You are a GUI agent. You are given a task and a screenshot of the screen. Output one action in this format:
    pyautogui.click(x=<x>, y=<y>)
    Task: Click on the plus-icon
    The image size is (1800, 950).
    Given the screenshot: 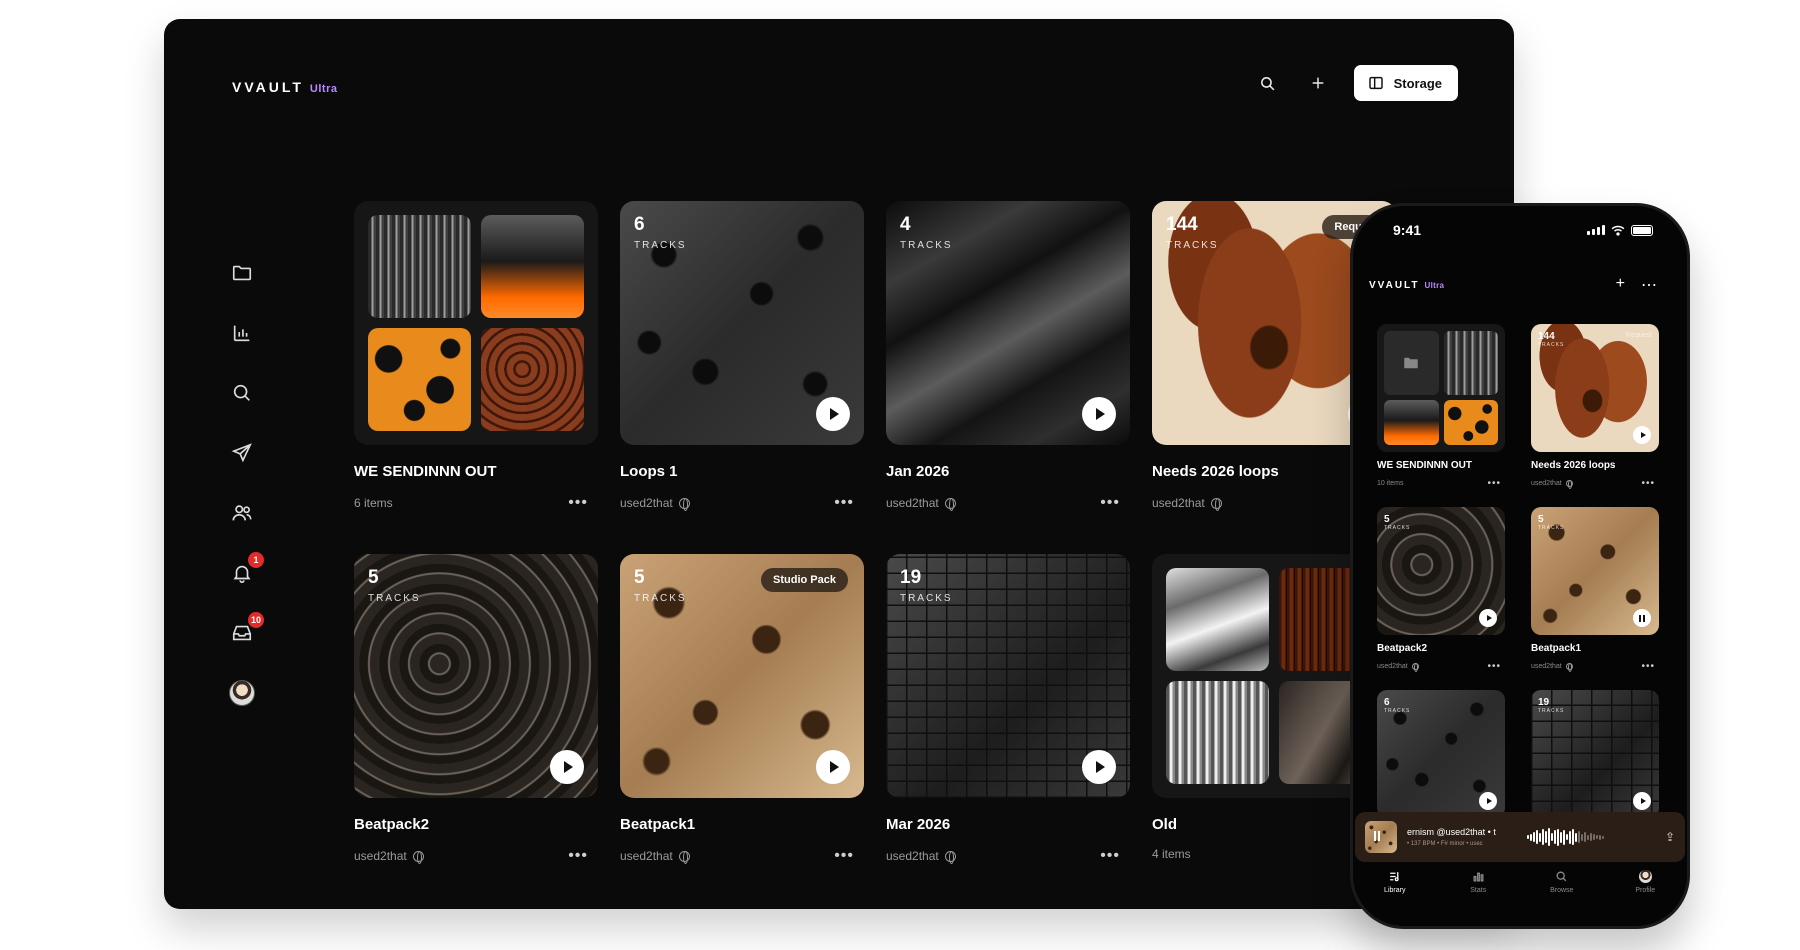 What is the action you would take?
    pyautogui.click(x=1317, y=83)
    